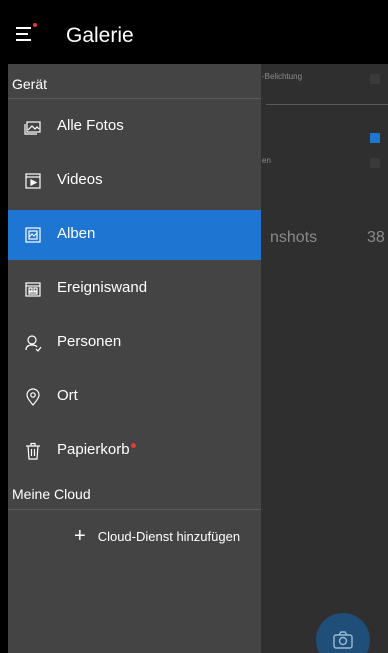  What do you see at coordinates (198, 36) in the screenshot?
I see `app-bar: Galerie` at bounding box center [198, 36].